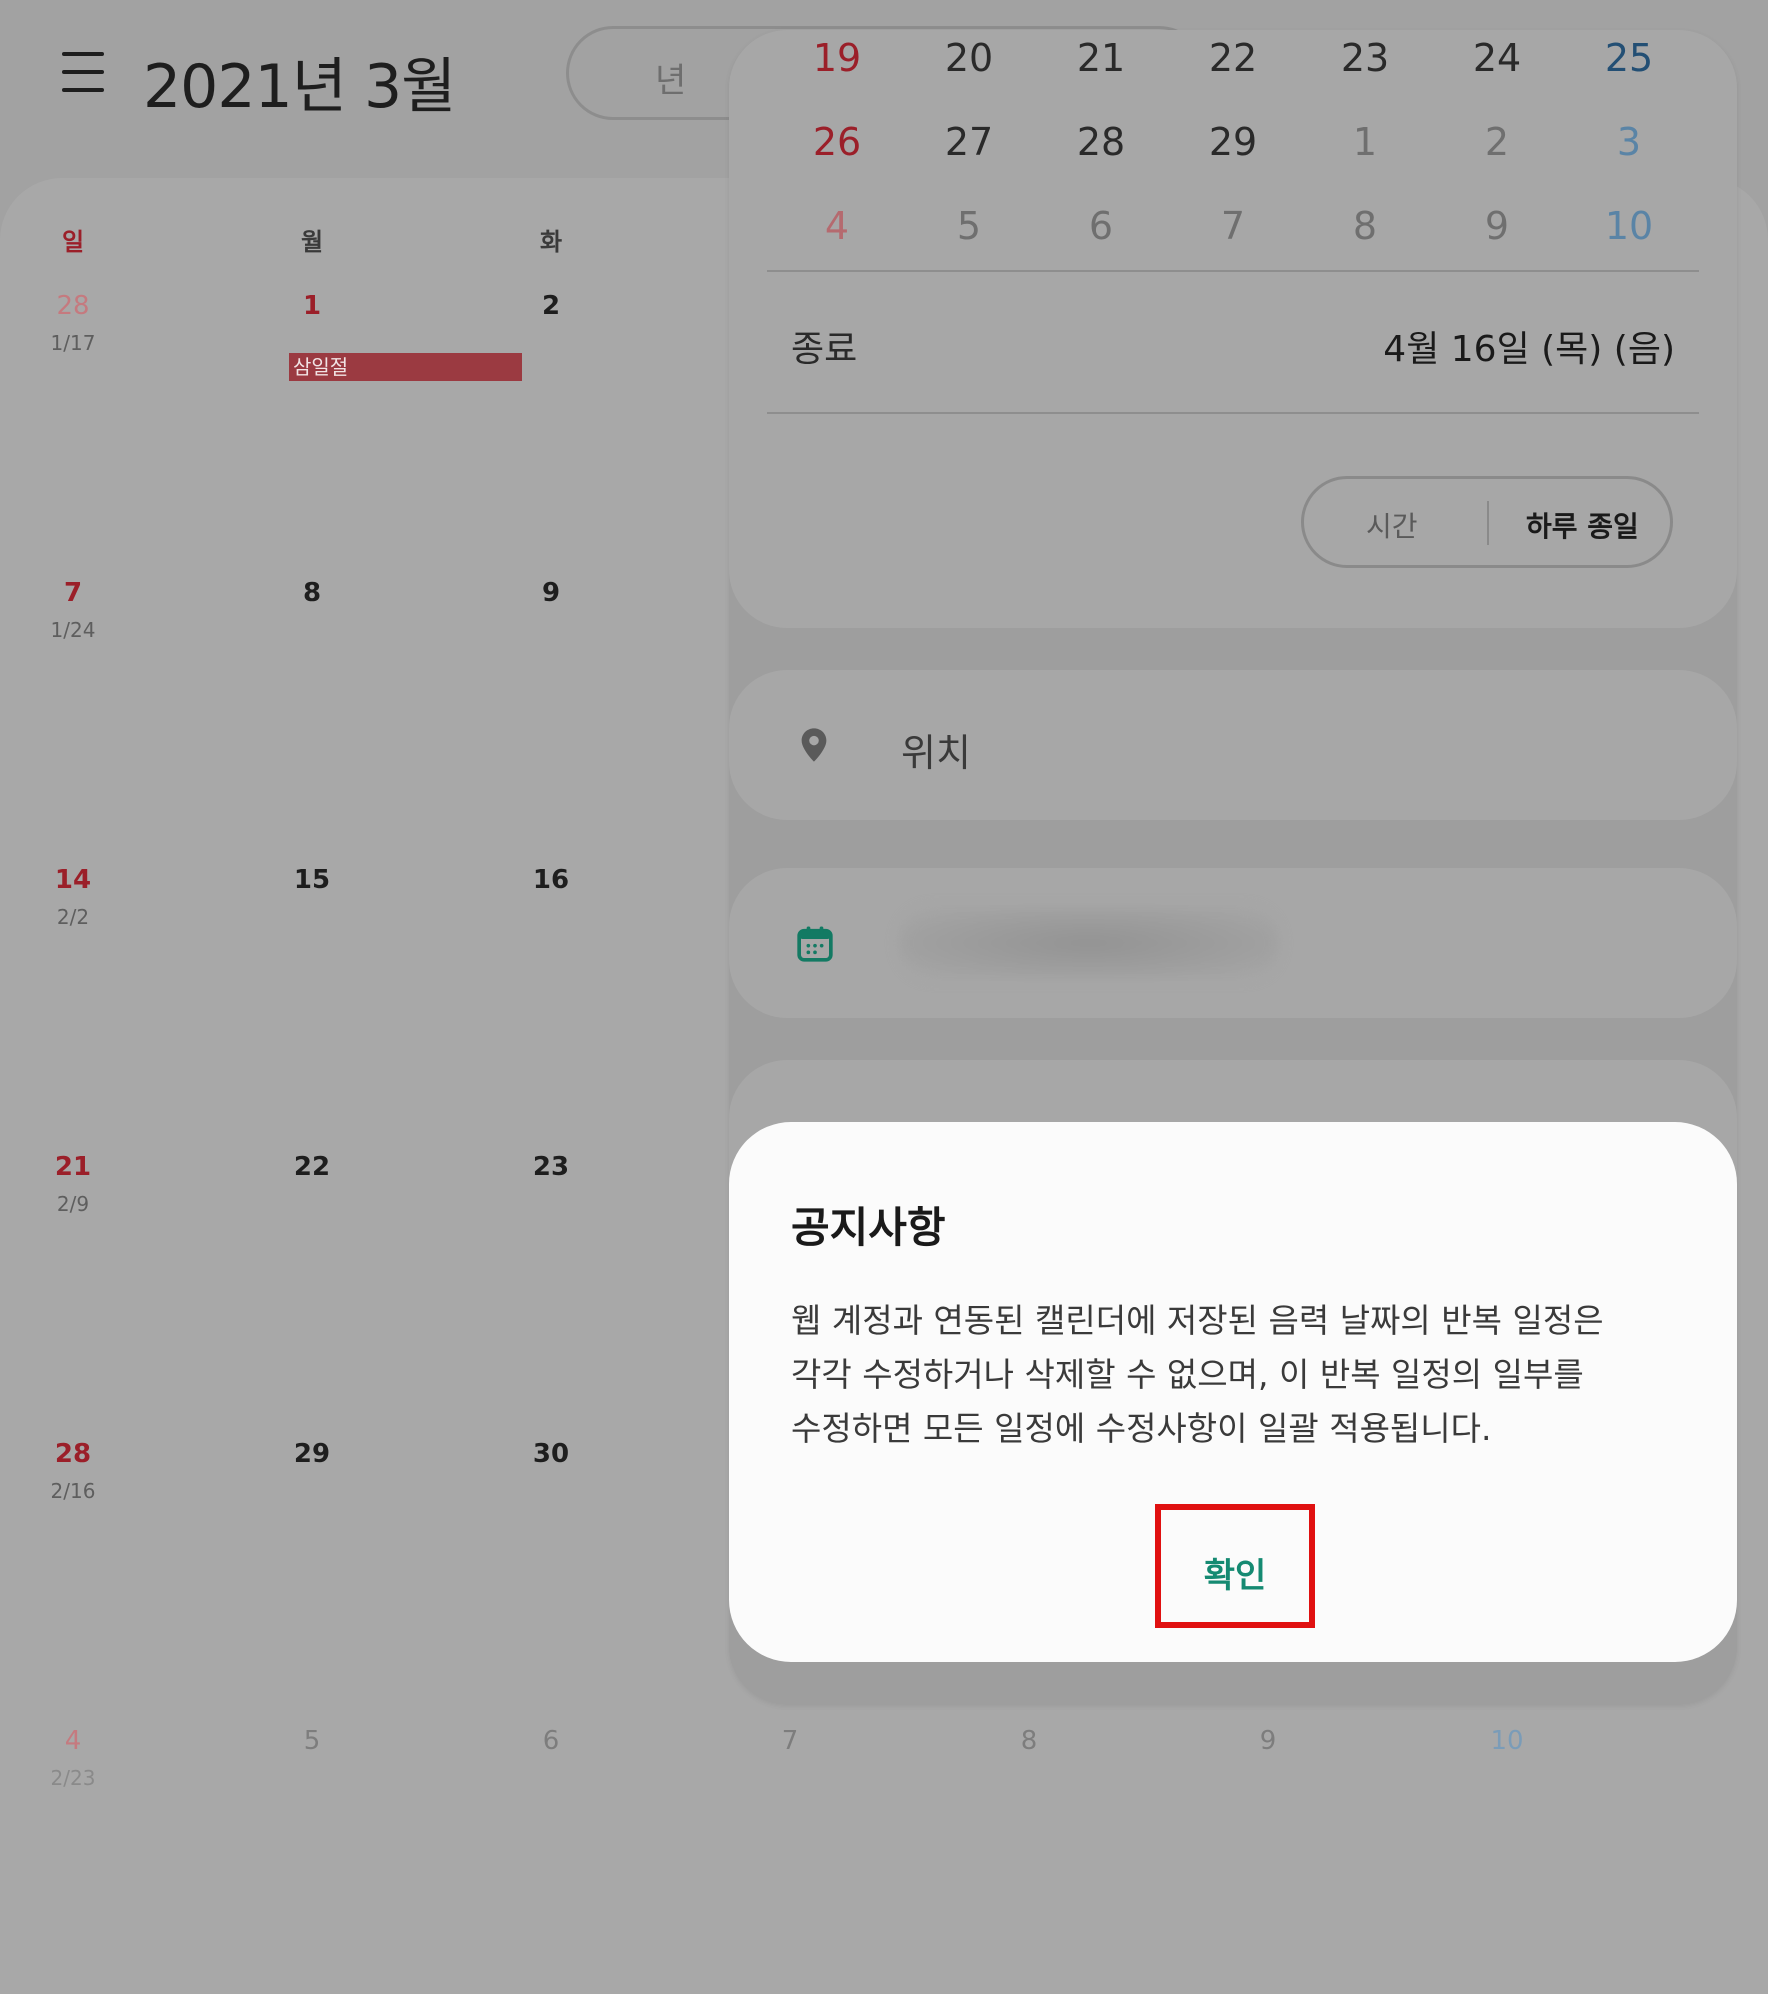  Describe the element at coordinates (969, 226) in the screenshot. I see `mini-calendar-day: 5` at that location.